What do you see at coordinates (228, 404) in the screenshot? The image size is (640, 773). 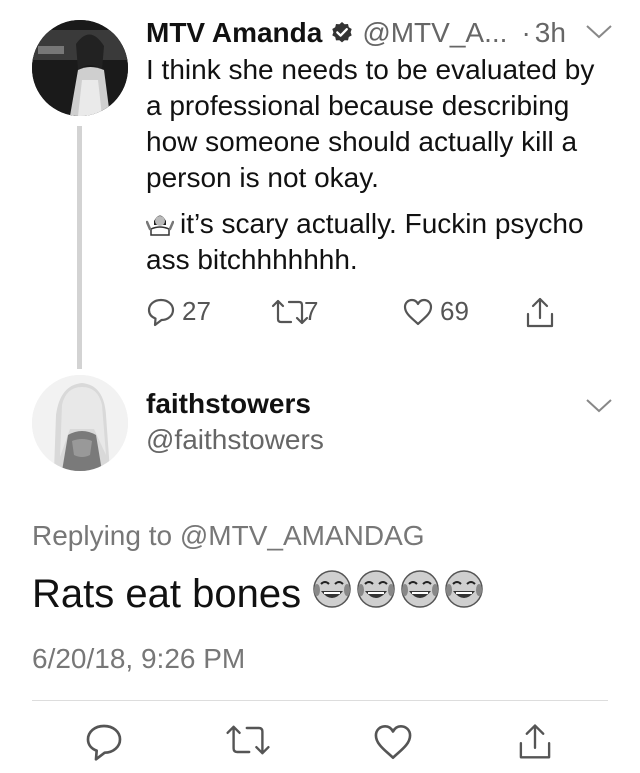 I see `display-name: faithstowers` at bounding box center [228, 404].